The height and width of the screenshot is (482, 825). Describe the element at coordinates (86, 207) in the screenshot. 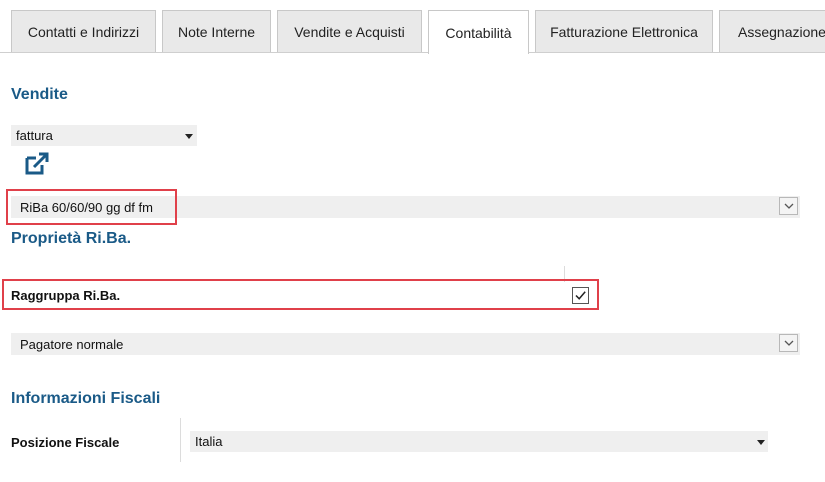

I see `payment-terms-value: RiBa 60/60/90 gg df fm` at that location.